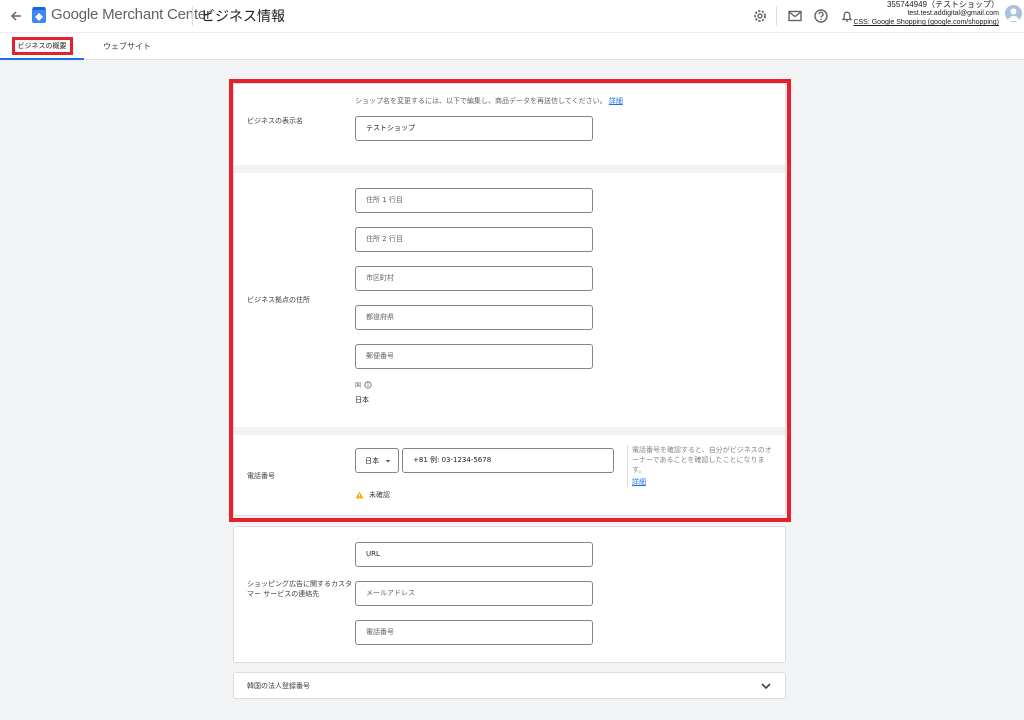 This screenshot has width=1024, height=720. I want to click on page-title: ビジネス情報, so click(243, 17).